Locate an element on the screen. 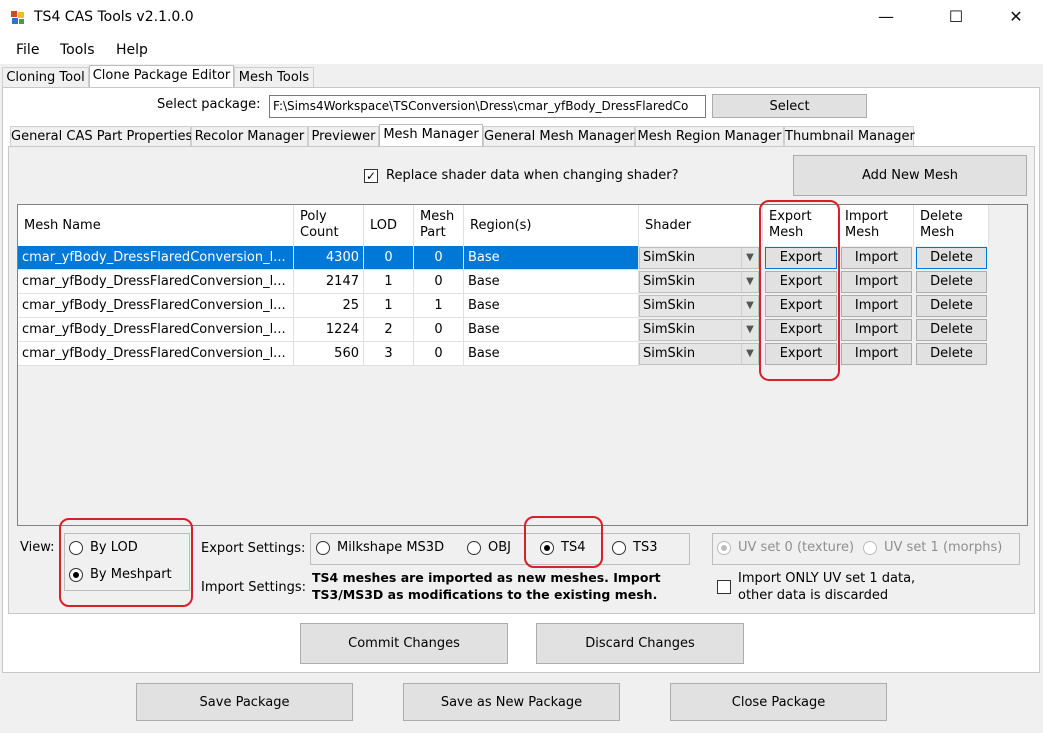  export-obj-label: OBJ is located at coordinates (499, 547).